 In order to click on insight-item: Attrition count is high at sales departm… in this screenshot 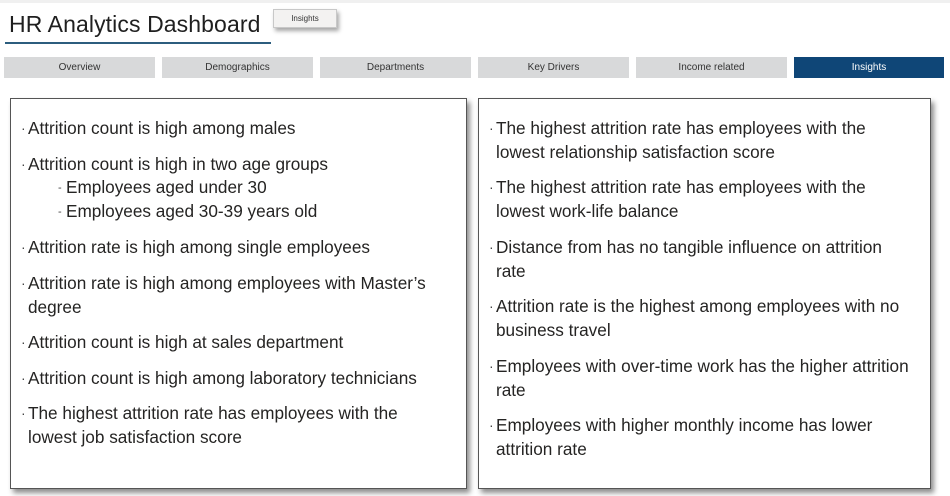, I will do `click(186, 342)`.